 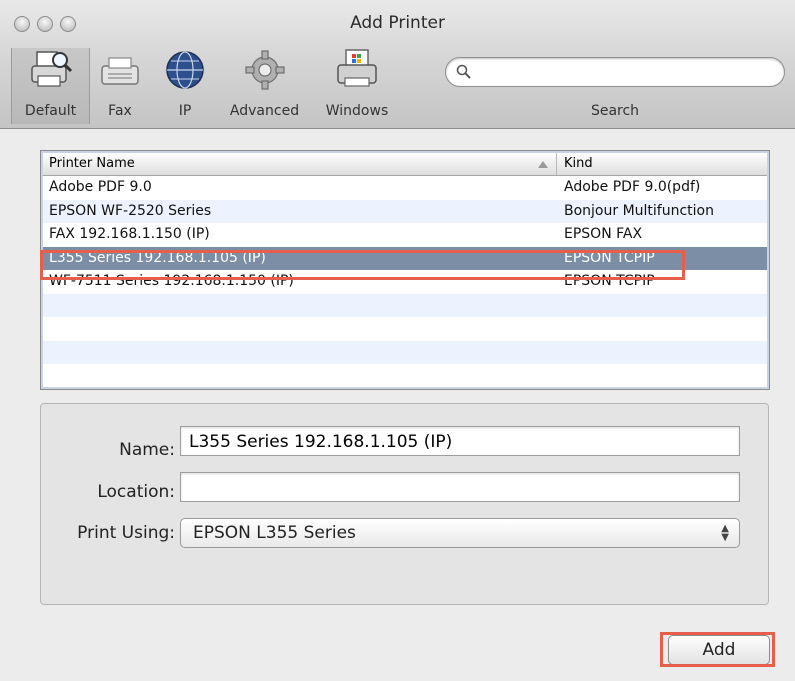 I want to click on printer-name-cell: EPSON WF-2520 Series, so click(x=130, y=210).